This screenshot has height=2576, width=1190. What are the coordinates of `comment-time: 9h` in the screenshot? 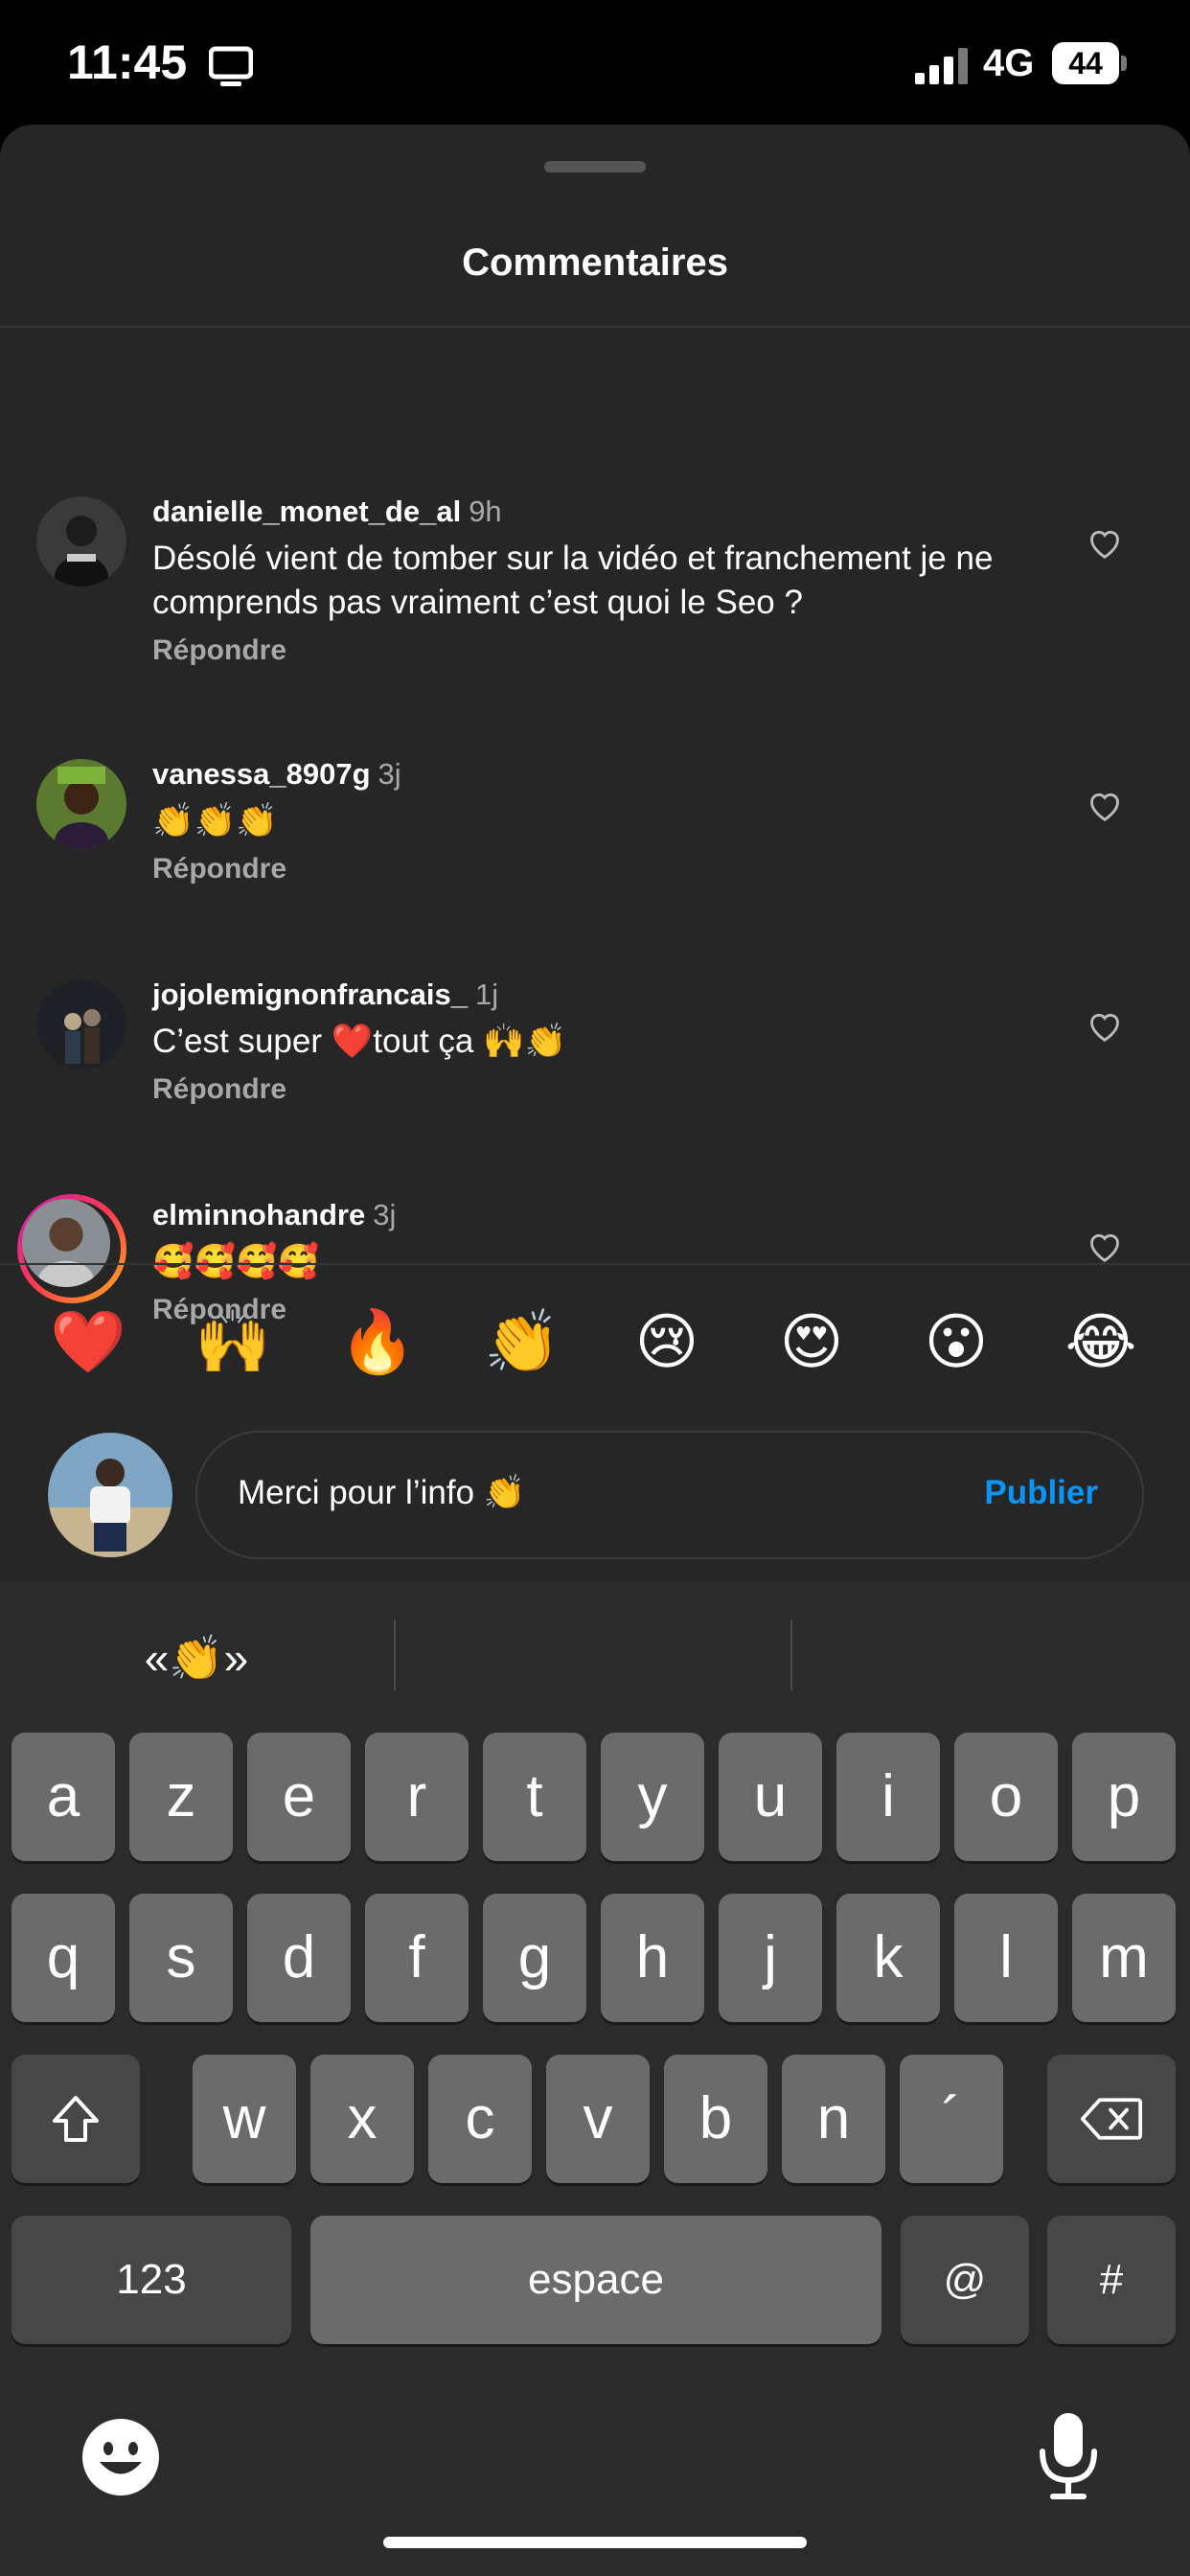 It's located at (486, 511).